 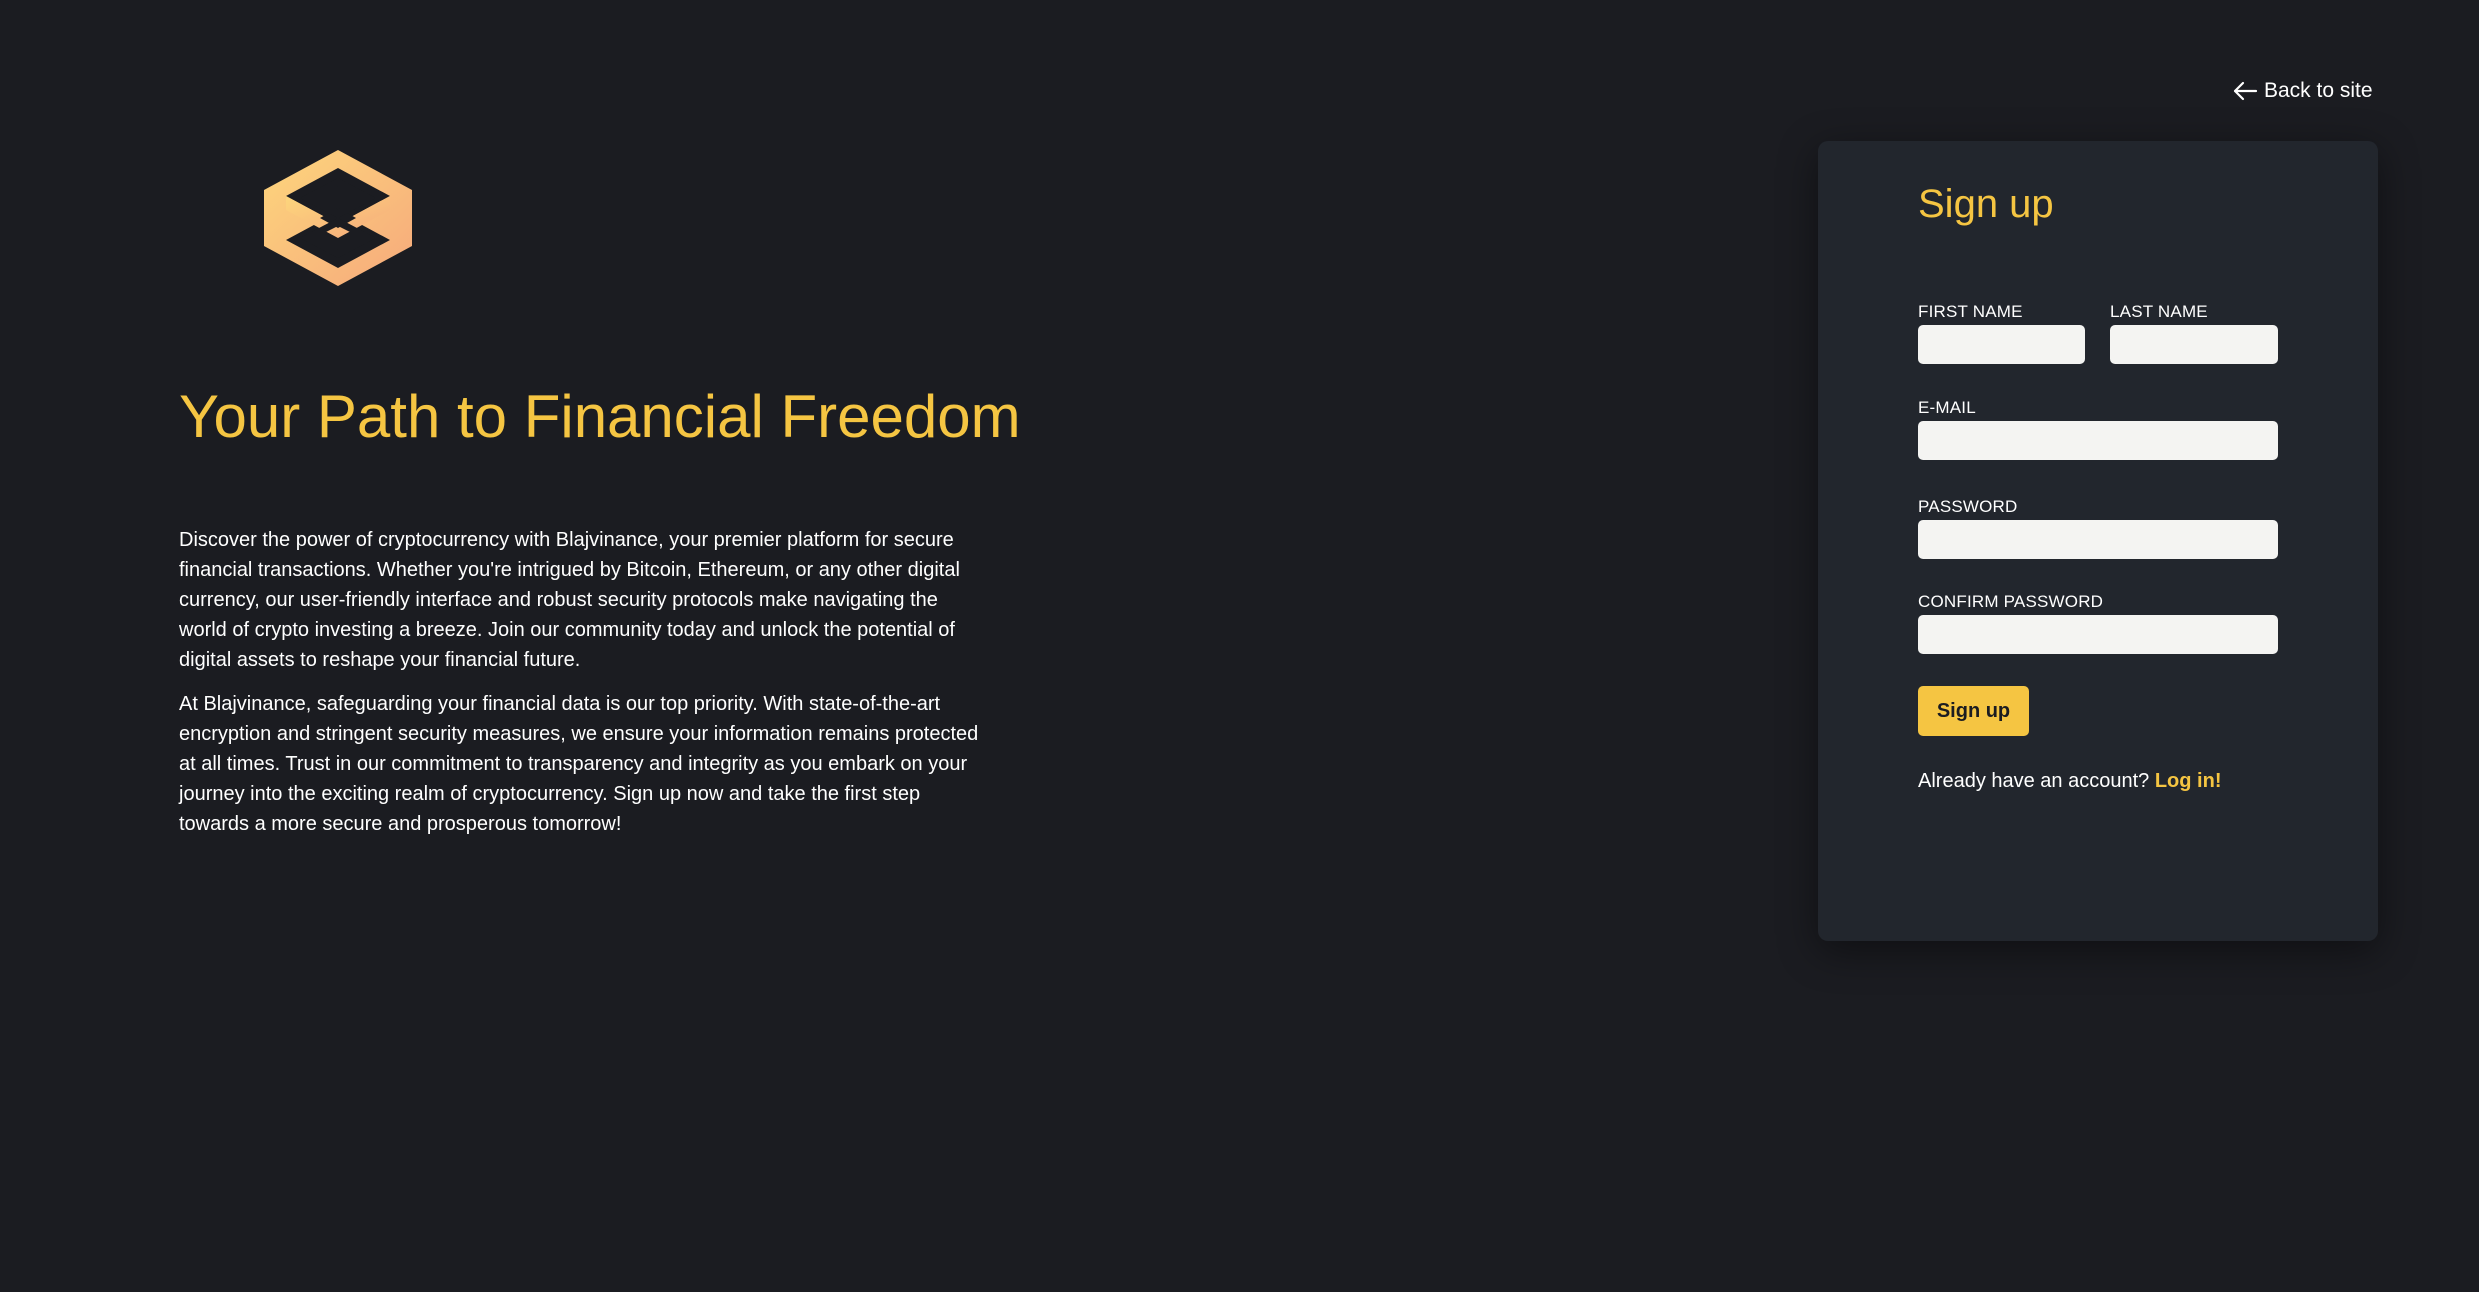 I want to click on password-input, so click(x=2098, y=539).